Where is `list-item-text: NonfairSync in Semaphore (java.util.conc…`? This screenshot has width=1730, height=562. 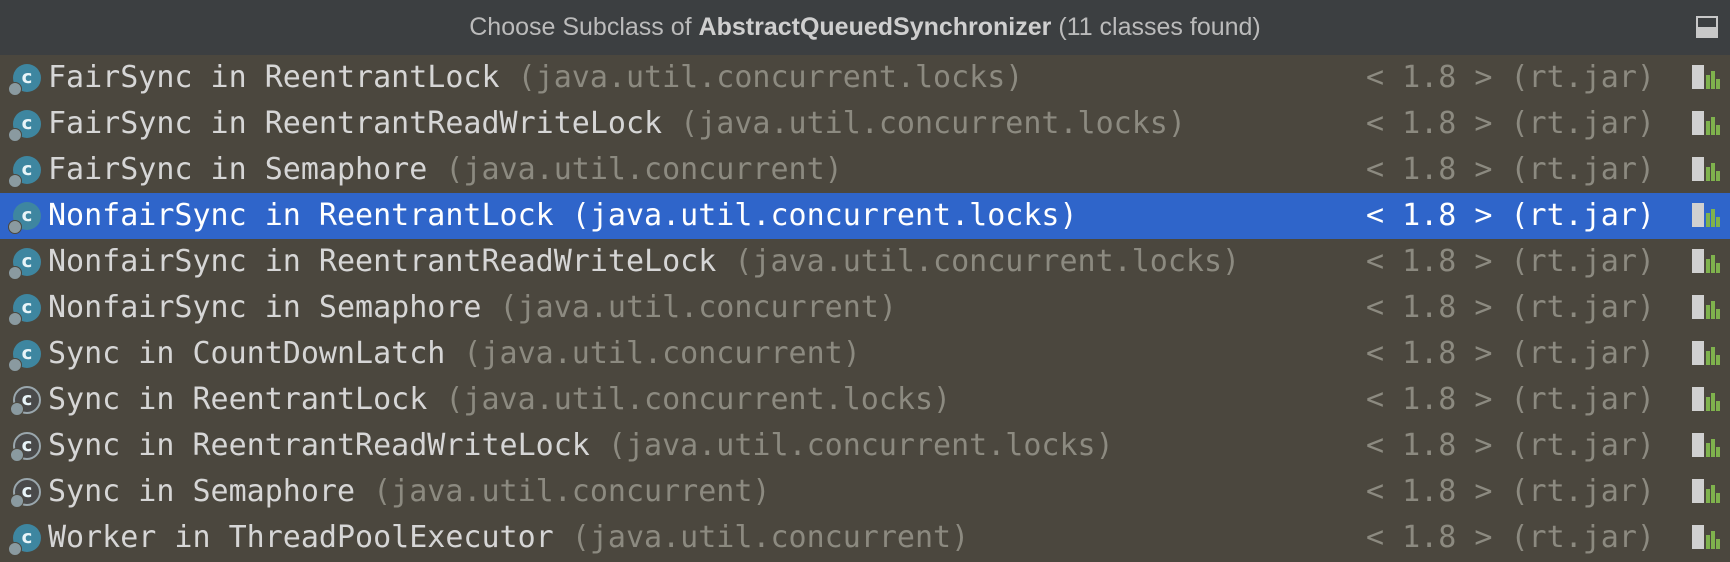
list-item-text: NonfairSync in Semaphore (java.util.conc… is located at coordinates (472, 308).